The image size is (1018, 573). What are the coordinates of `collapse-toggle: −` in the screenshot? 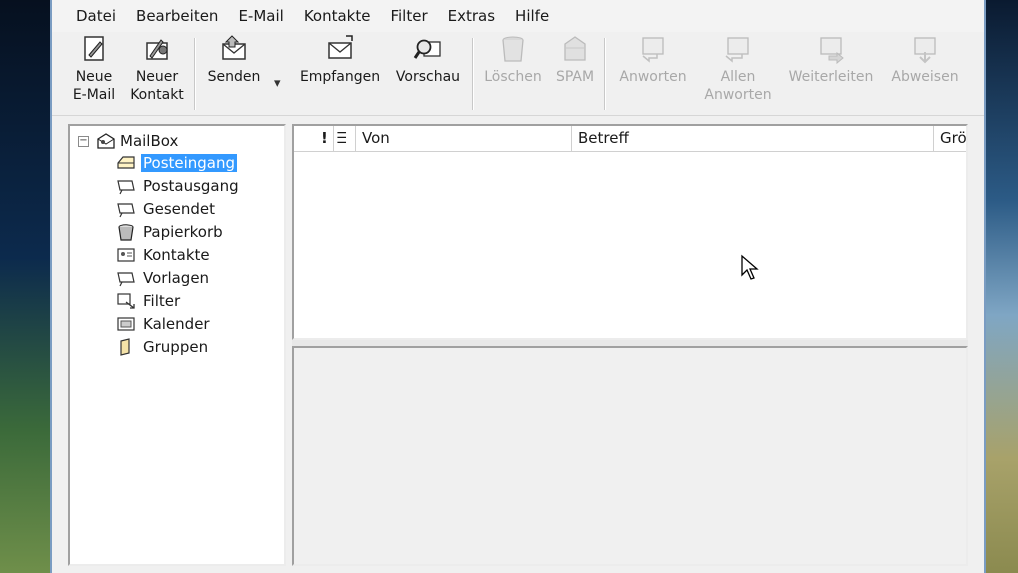 It's located at (83, 141).